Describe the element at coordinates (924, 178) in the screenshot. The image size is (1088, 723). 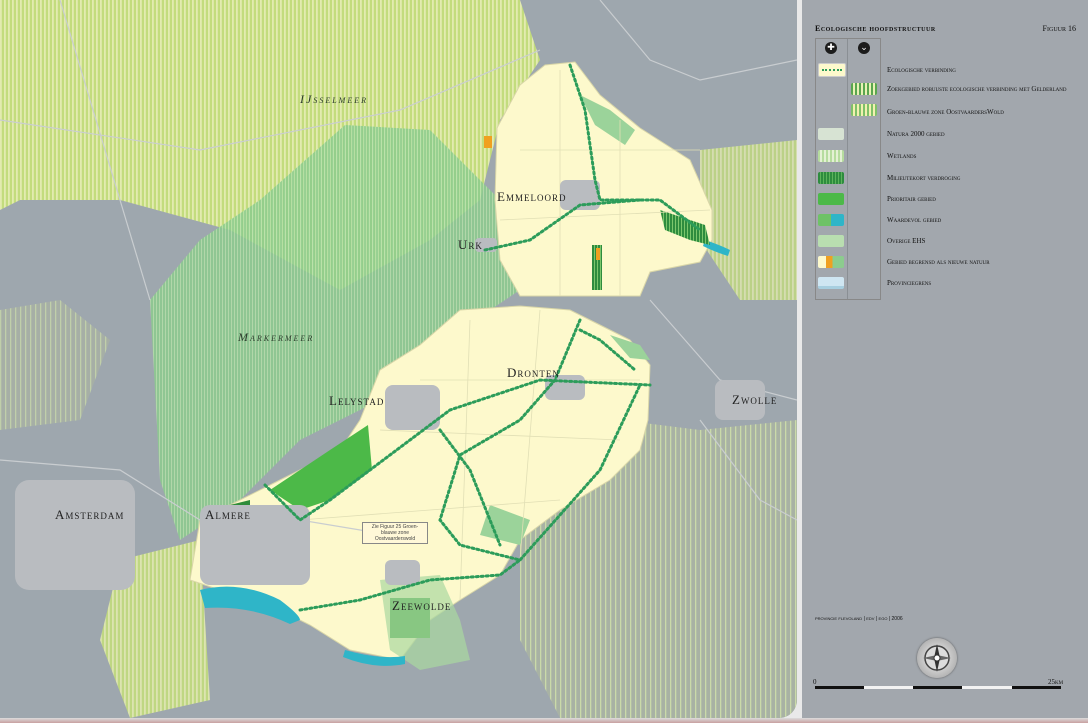
I see `legend-item-5: Milieutekort verdroging` at that location.